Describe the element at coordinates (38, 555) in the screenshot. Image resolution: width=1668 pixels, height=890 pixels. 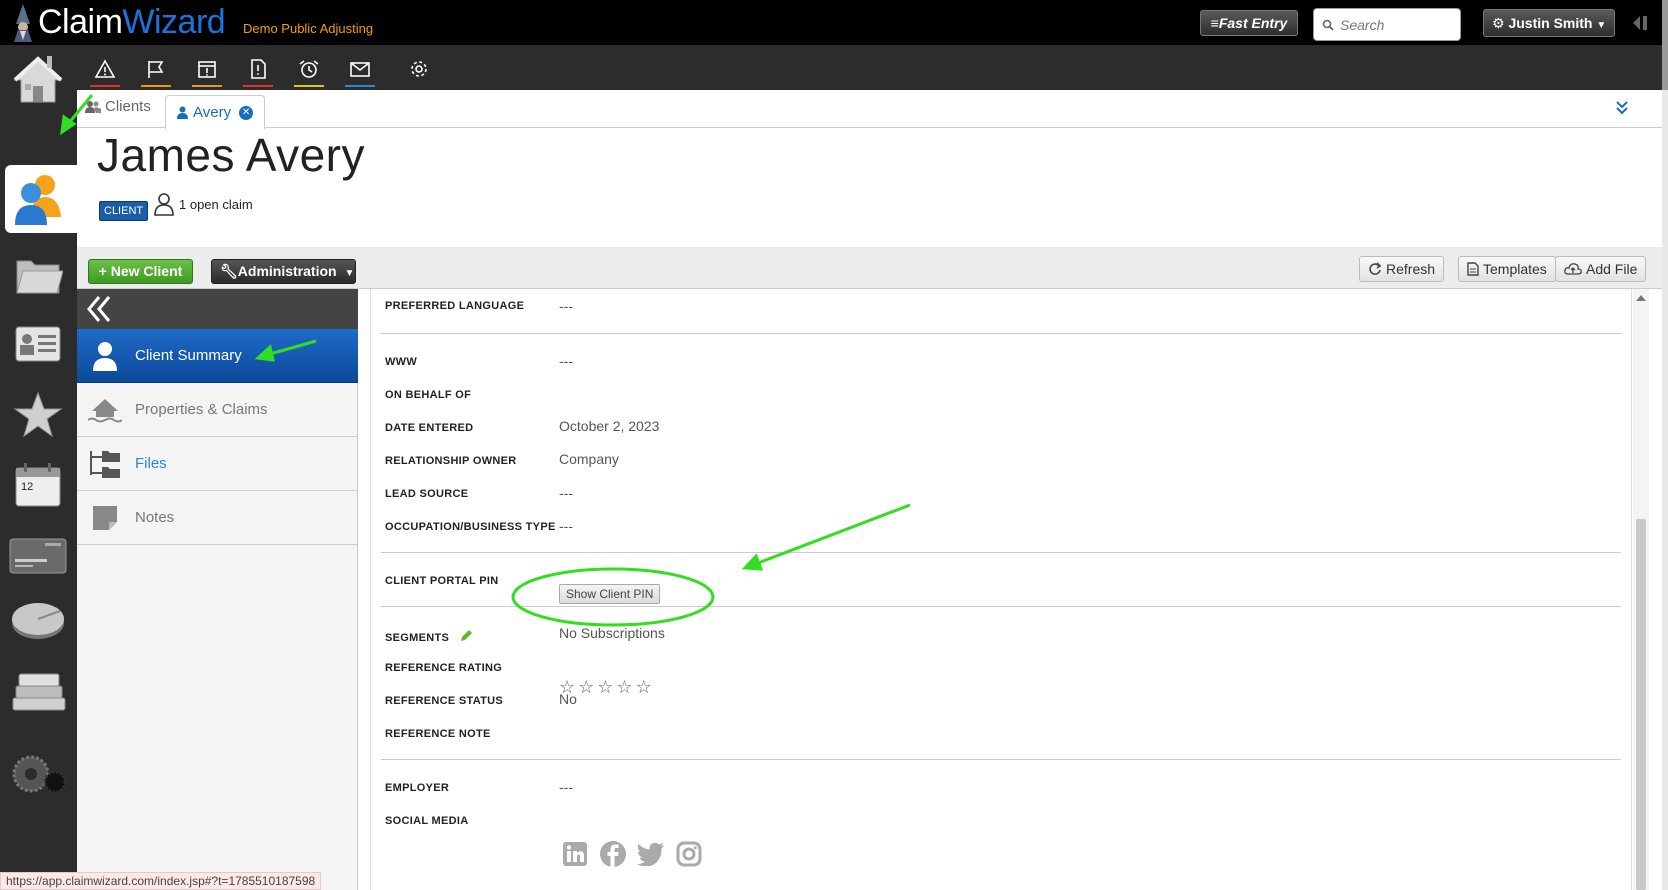
I see `credit-card-icon` at that location.